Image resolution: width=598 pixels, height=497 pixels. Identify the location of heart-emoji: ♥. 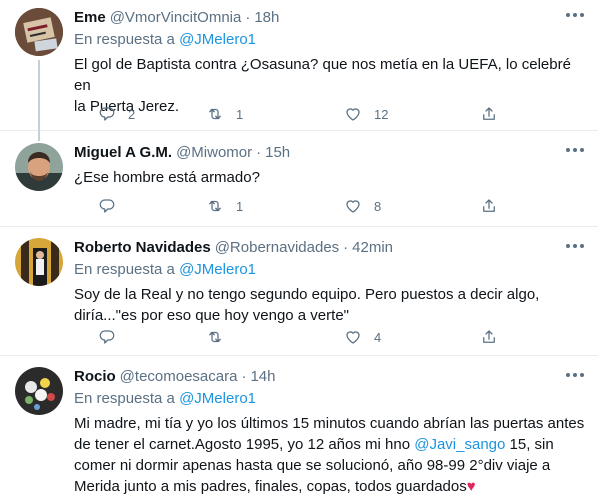
(471, 486).